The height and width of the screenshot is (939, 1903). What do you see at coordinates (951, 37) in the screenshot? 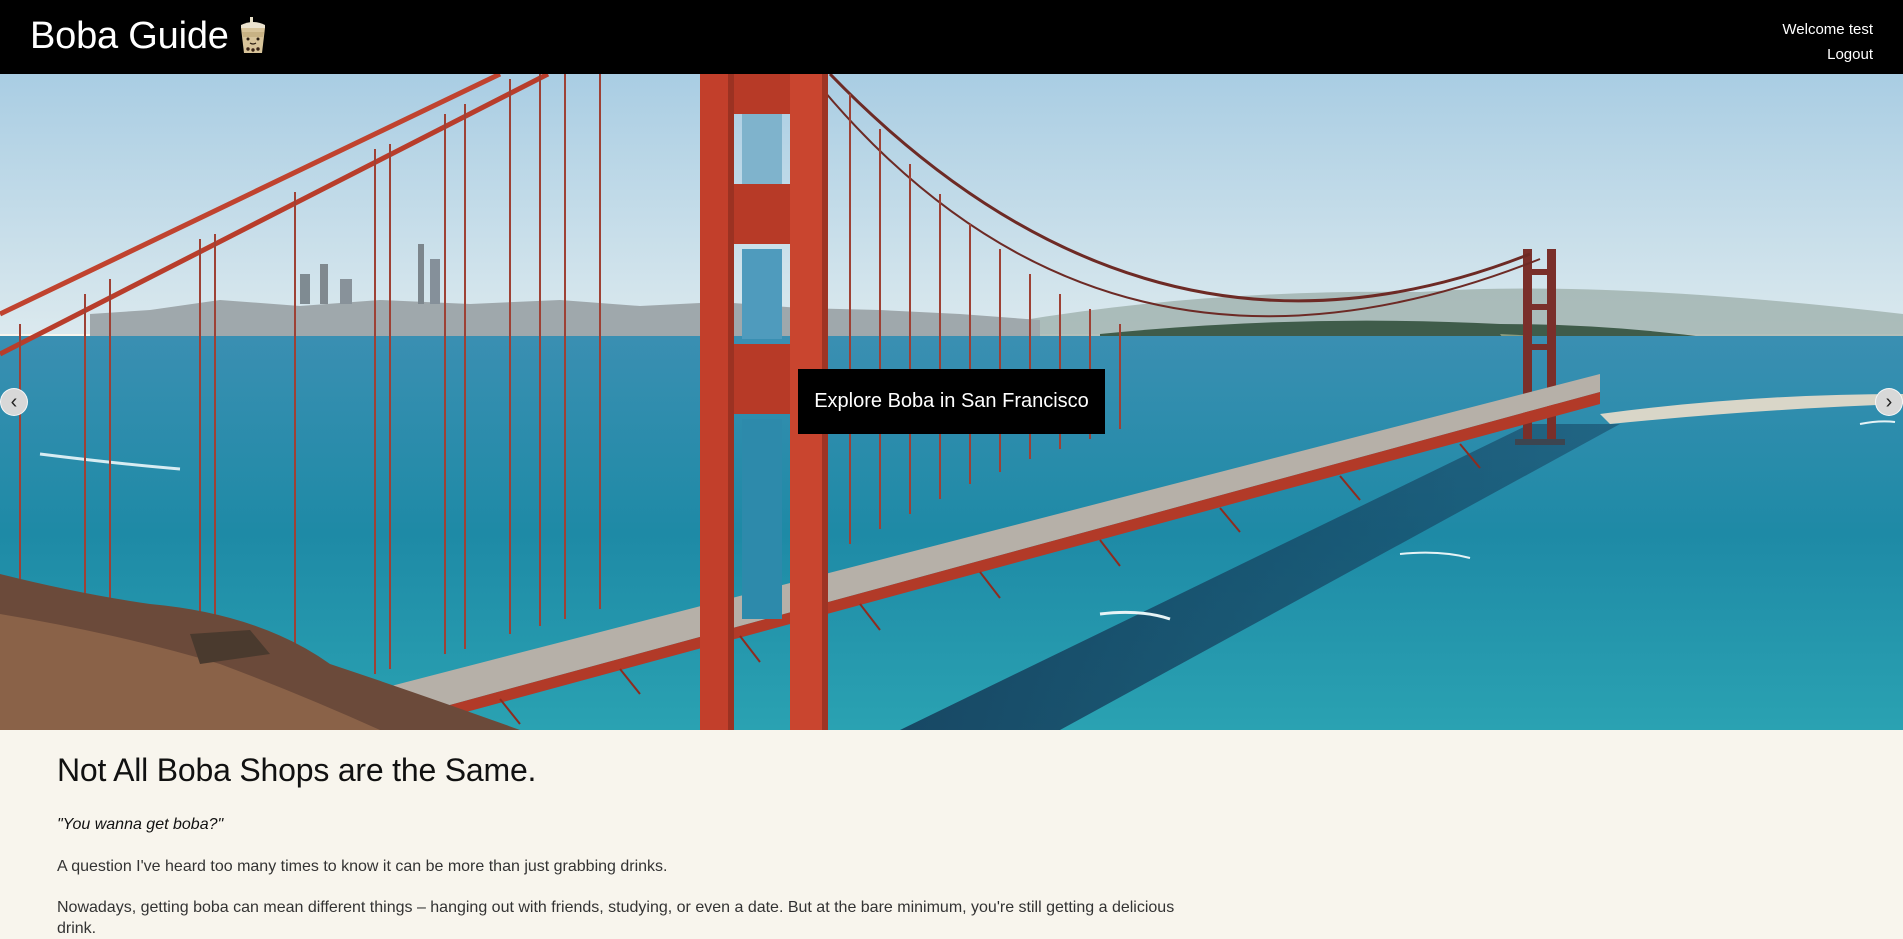
I see `top-navbar: Boba Guide Welcome test Logout` at bounding box center [951, 37].